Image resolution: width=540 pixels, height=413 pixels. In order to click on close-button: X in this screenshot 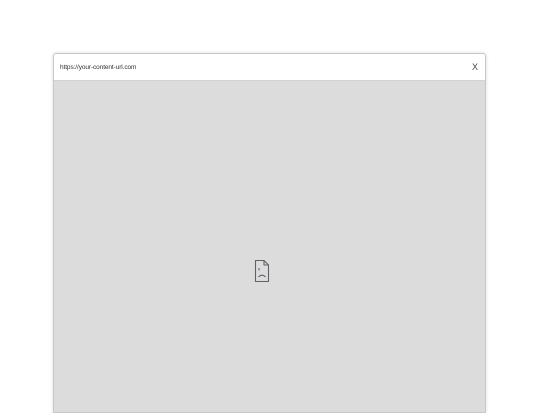, I will do `click(475, 67)`.